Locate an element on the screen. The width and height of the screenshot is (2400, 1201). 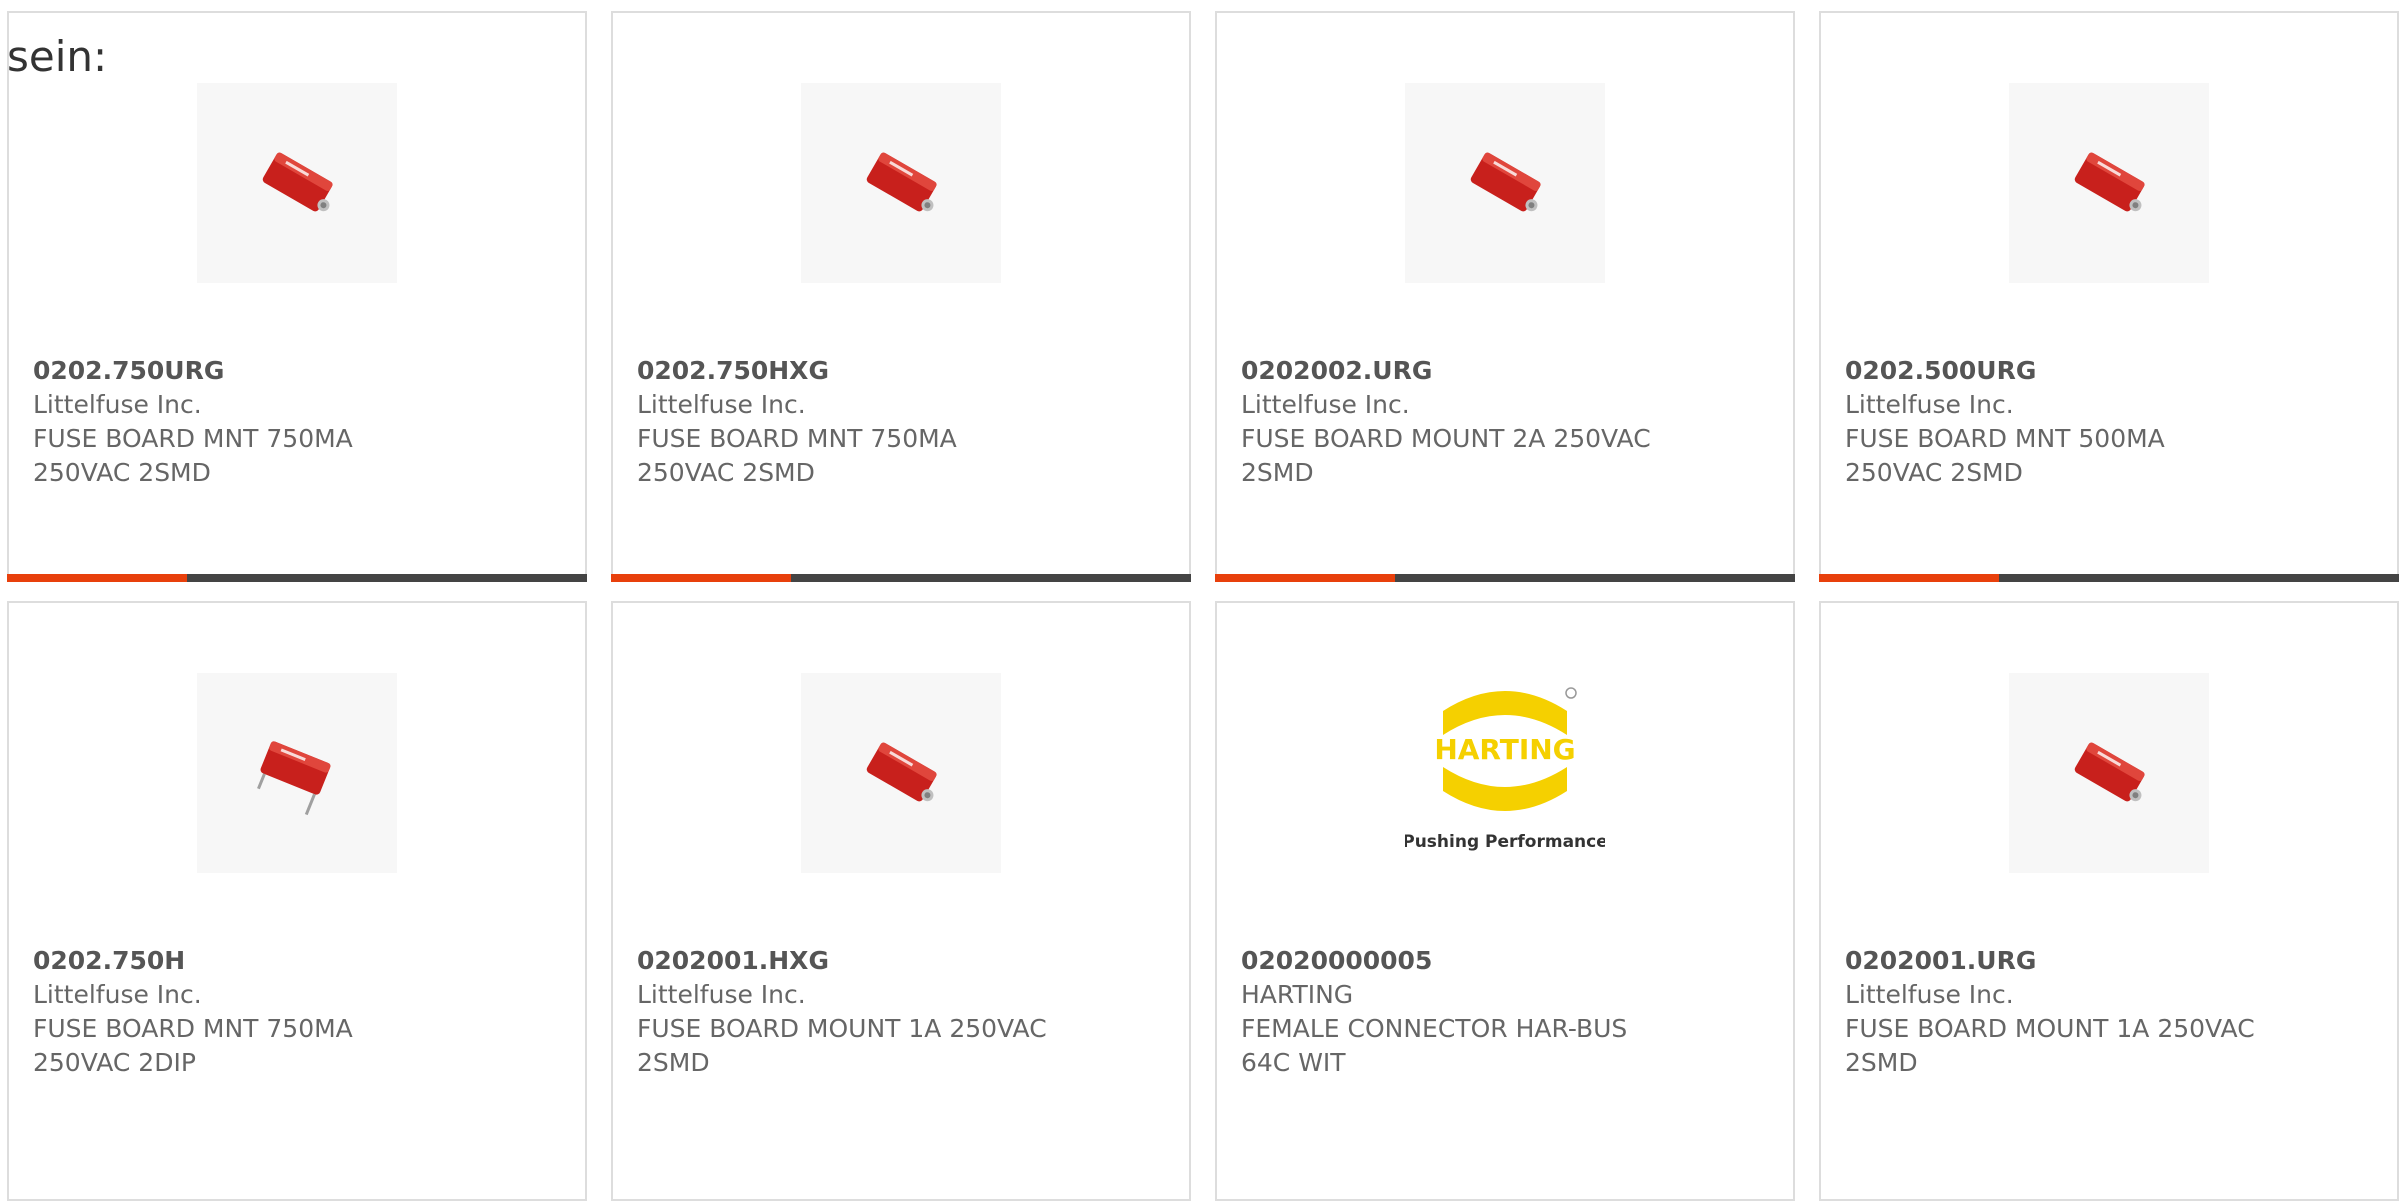
part-number: 0202001.URG is located at coordinates (2095, 961).